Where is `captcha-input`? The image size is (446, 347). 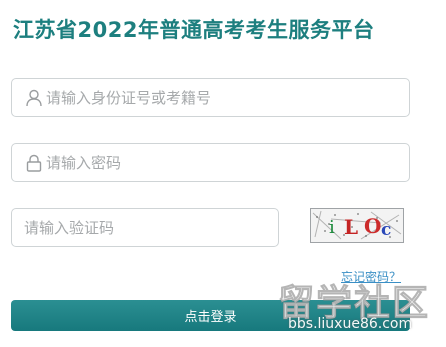
captcha-input is located at coordinates (151, 227).